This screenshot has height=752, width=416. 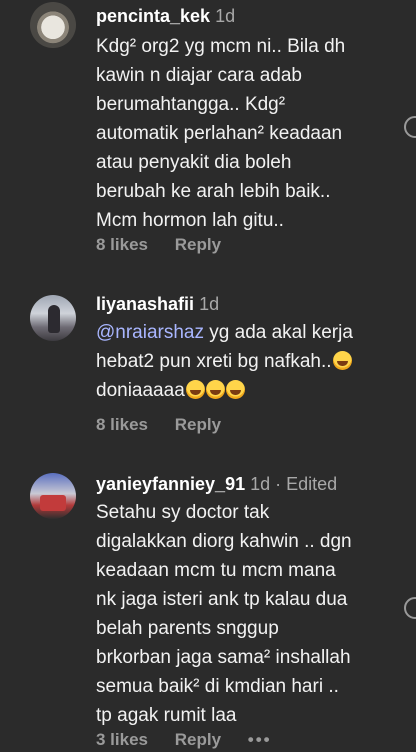 I want to click on comment-line: hebat2 pun xreti bg nafkah.., so click(x=246, y=361).